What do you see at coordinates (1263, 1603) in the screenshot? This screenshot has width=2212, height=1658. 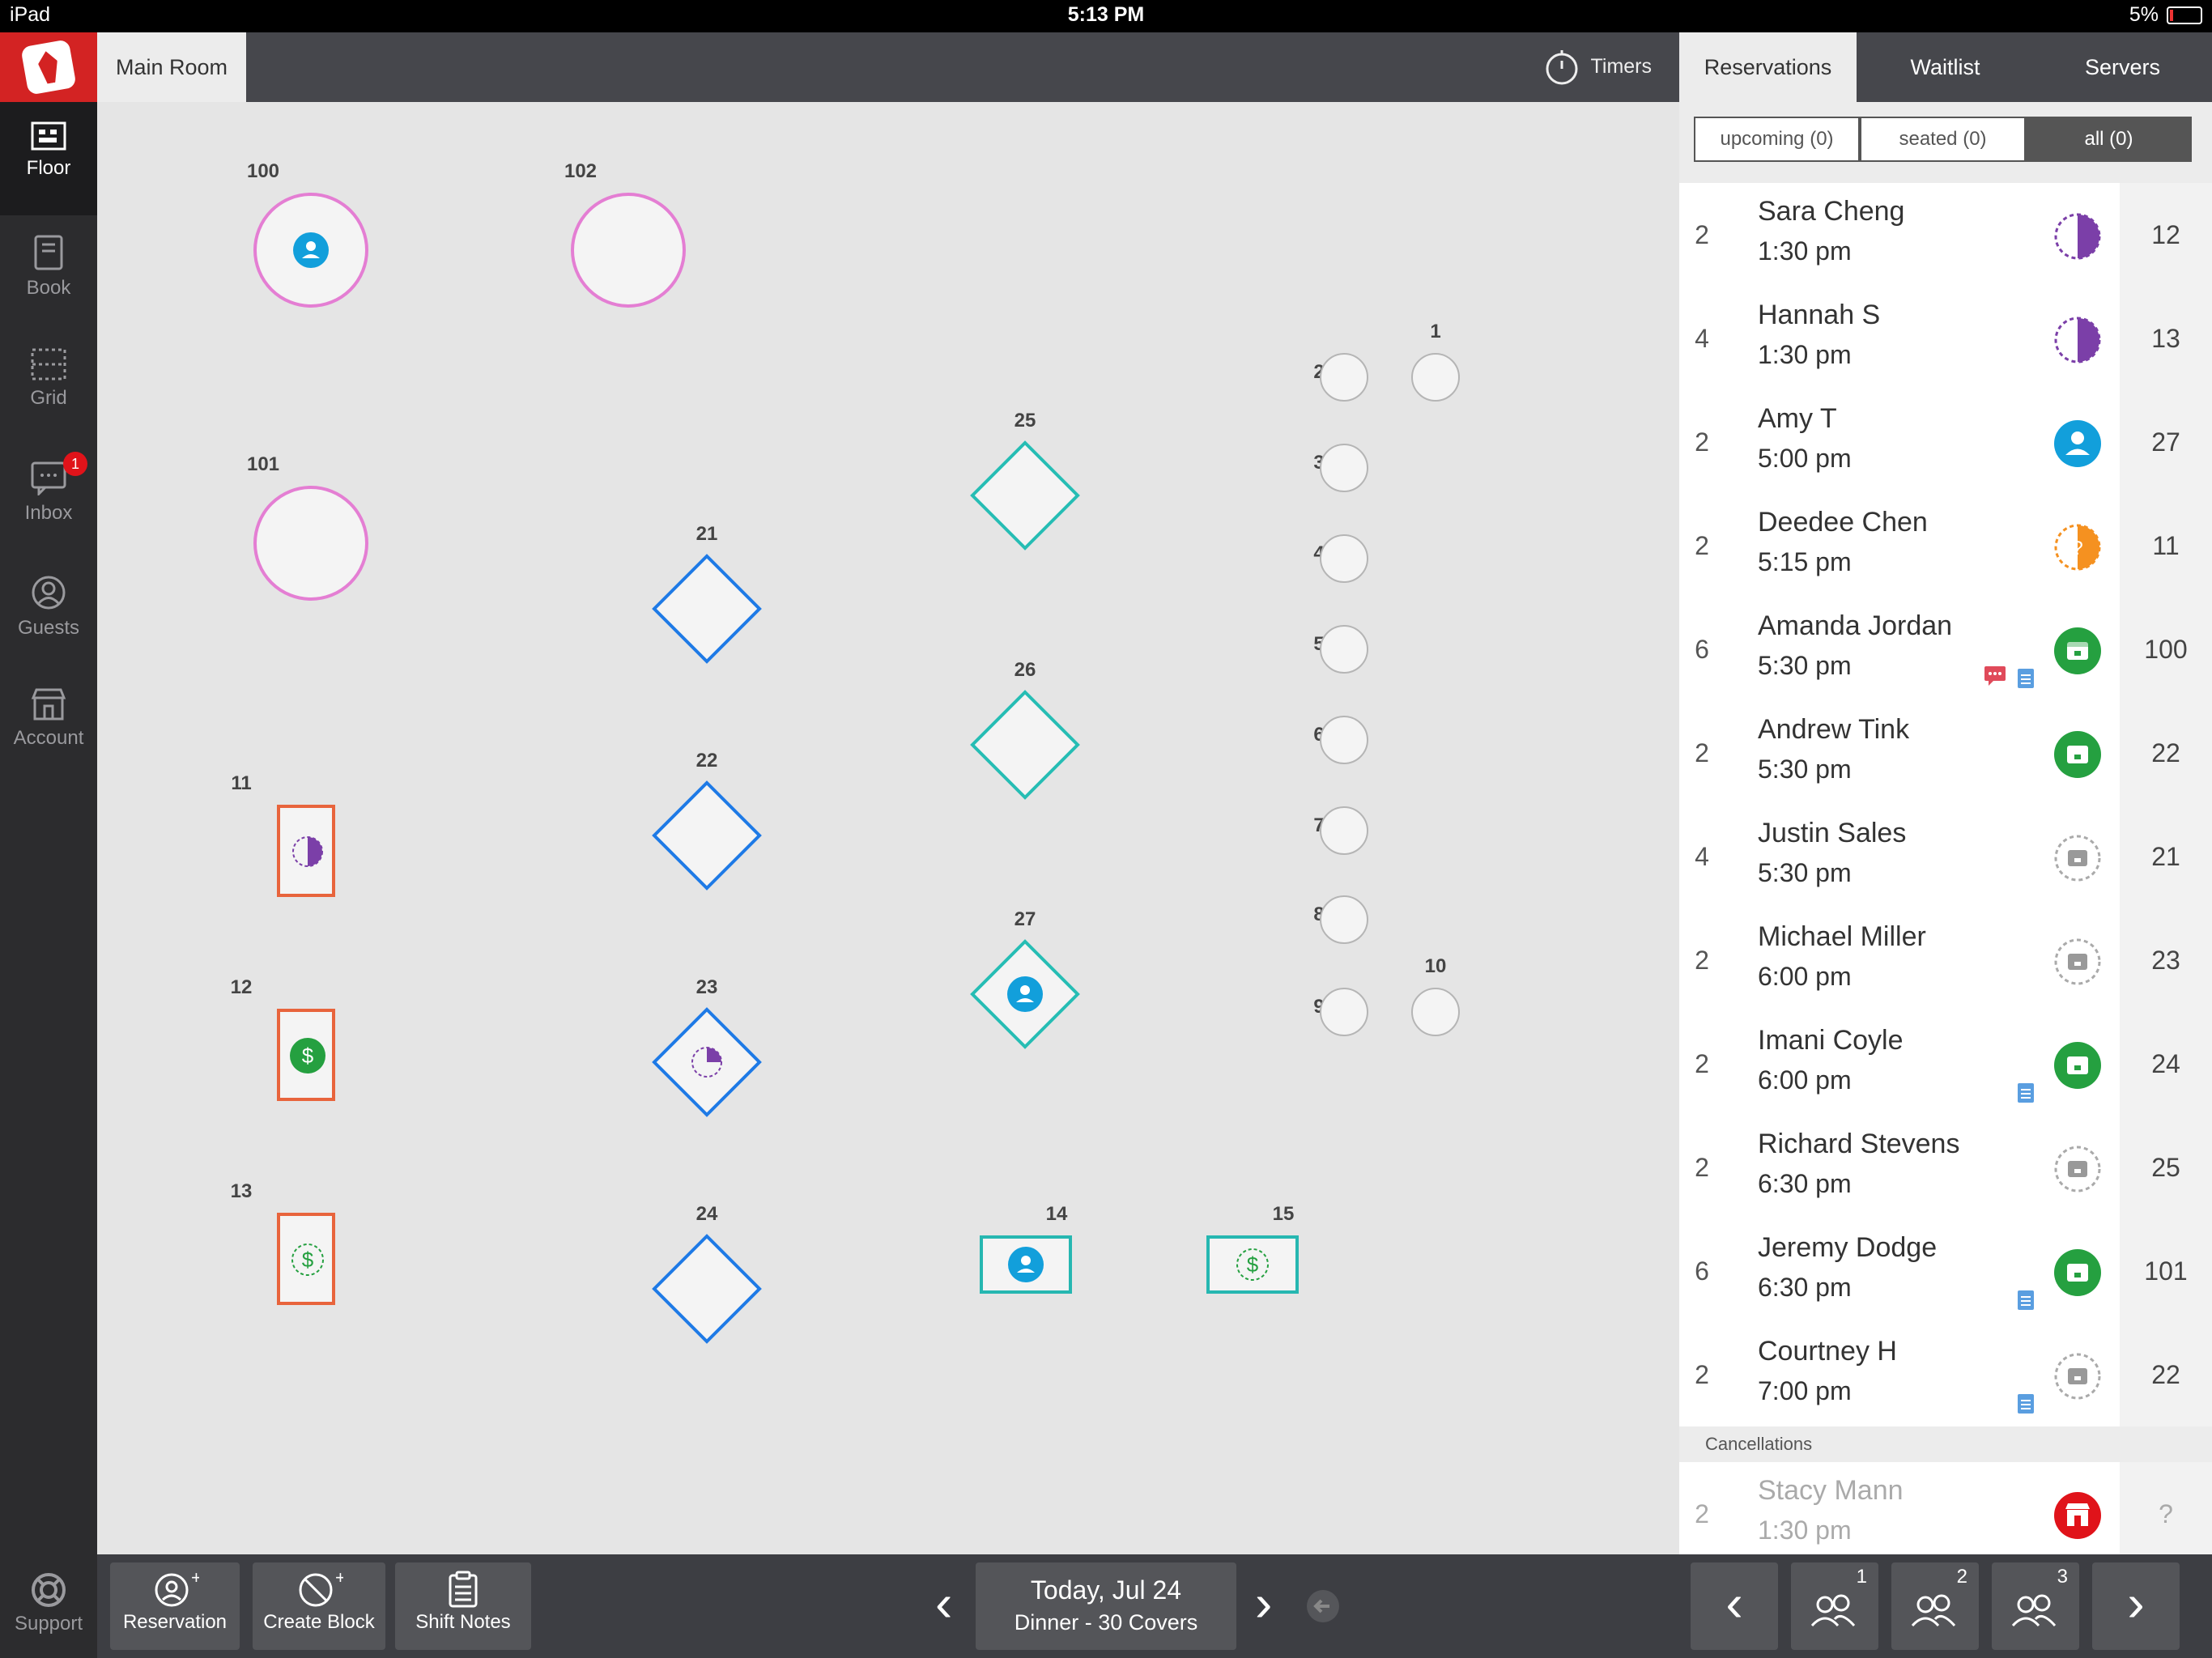 I see `next-day-chevron-icon: ›` at bounding box center [1263, 1603].